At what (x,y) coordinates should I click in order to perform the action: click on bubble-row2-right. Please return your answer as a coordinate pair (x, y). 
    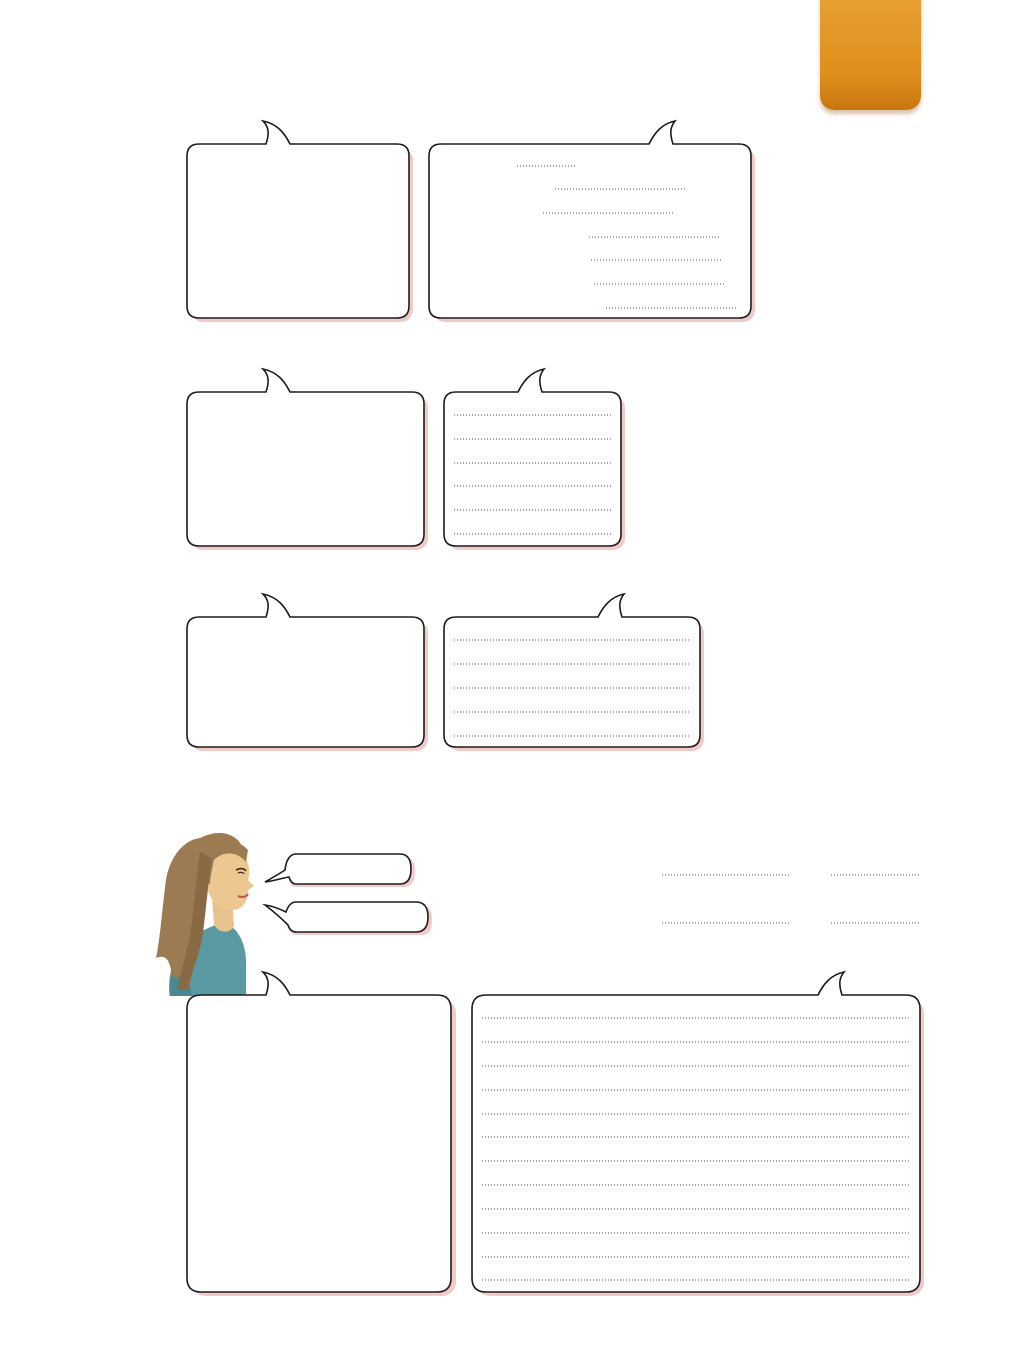
    Looking at the image, I should click on (534, 458).